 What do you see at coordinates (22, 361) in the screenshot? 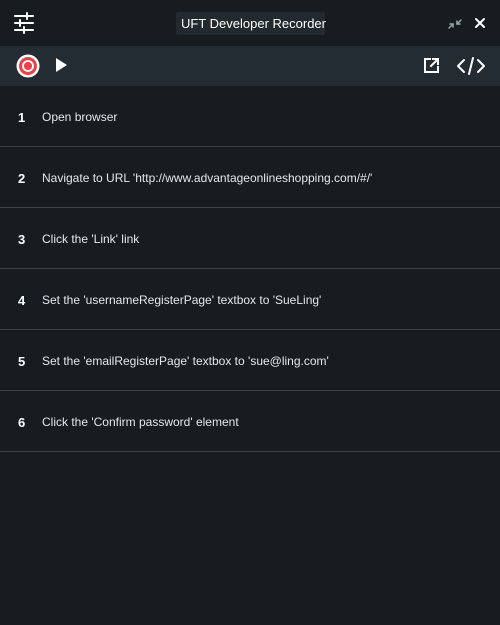
I see `step-number: 5` at bounding box center [22, 361].